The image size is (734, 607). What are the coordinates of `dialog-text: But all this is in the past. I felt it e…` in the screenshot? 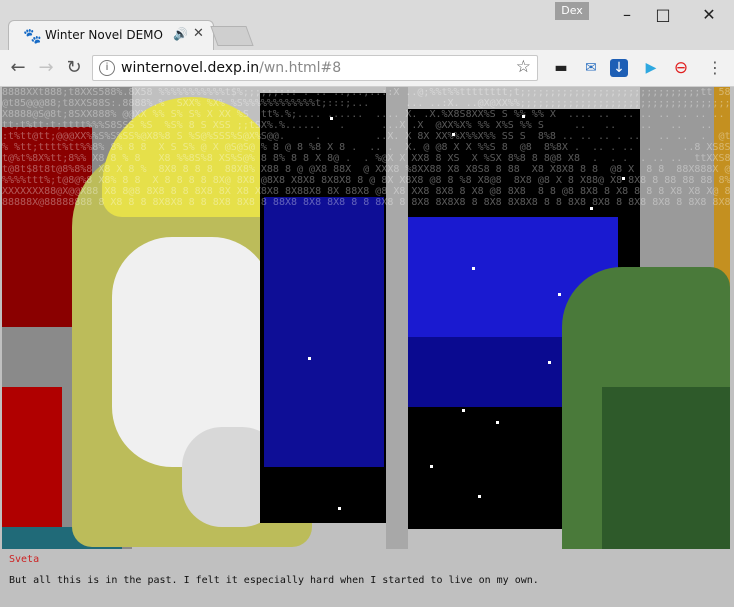 It's located at (274, 580).